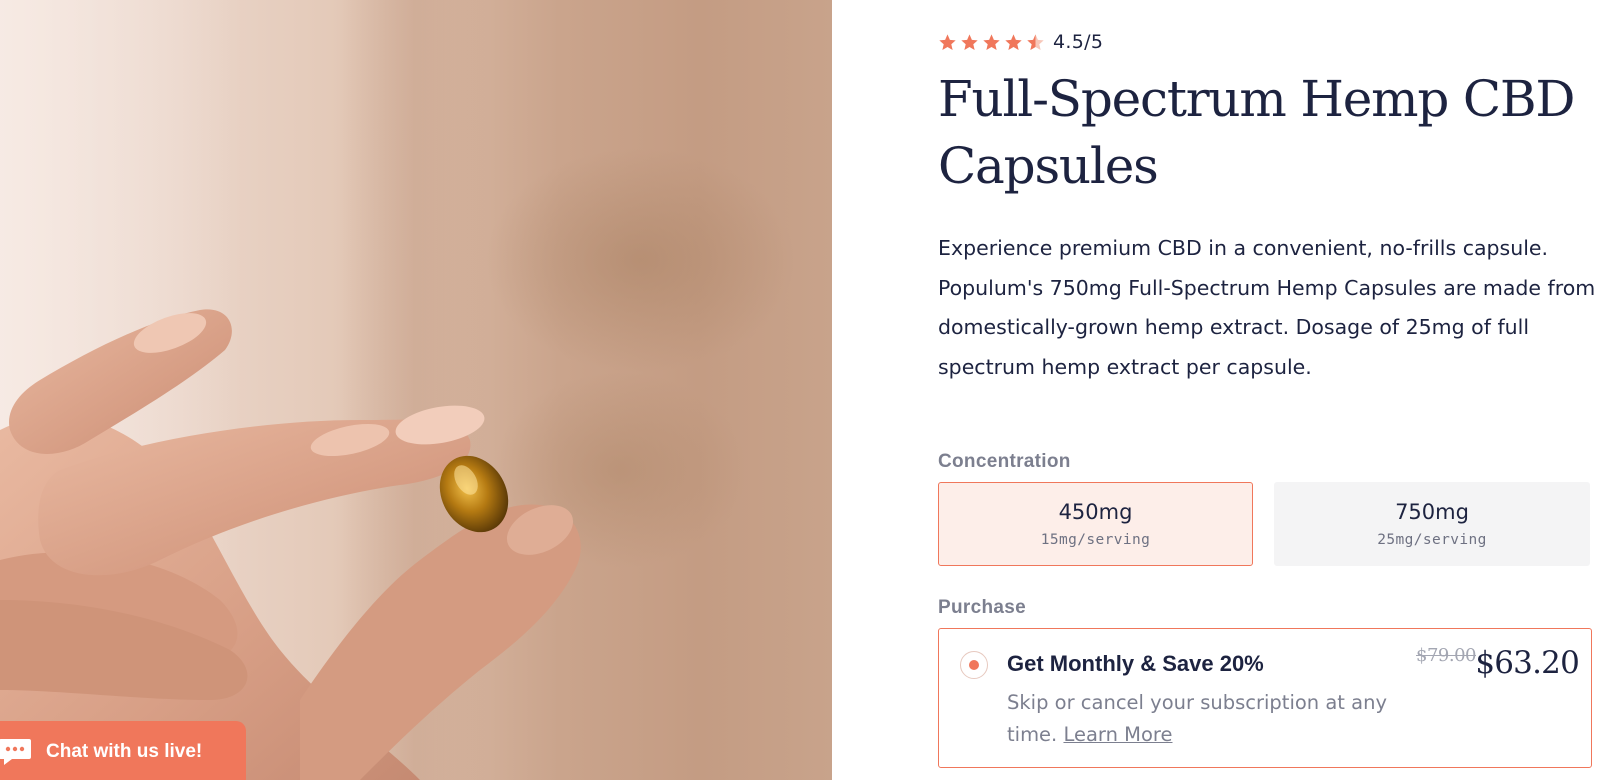 The width and height of the screenshot is (1600, 780). What do you see at coordinates (1432, 512) in the screenshot?
I see `option-value: 750mg` at bounding box center [1432, 512].